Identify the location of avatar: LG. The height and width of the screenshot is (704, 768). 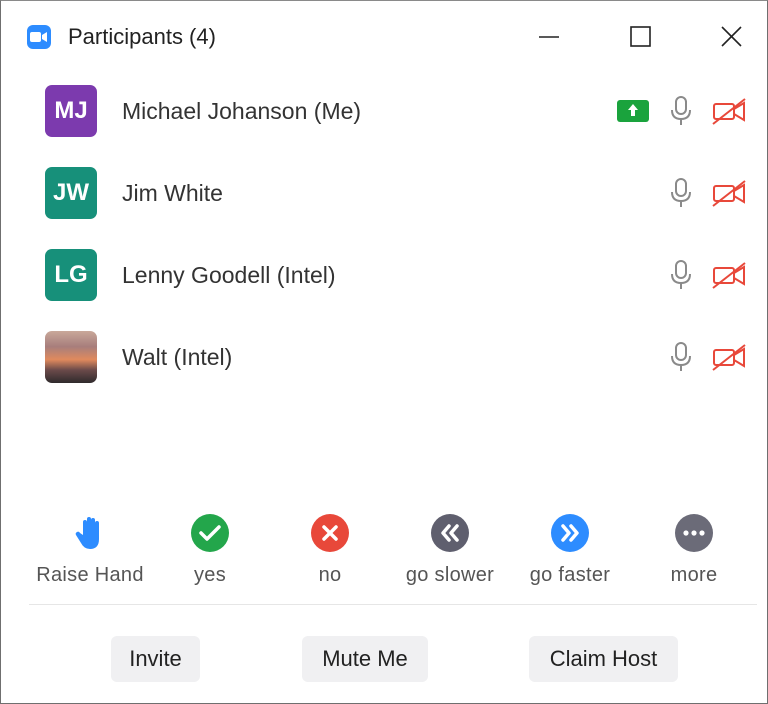
(71, 275).